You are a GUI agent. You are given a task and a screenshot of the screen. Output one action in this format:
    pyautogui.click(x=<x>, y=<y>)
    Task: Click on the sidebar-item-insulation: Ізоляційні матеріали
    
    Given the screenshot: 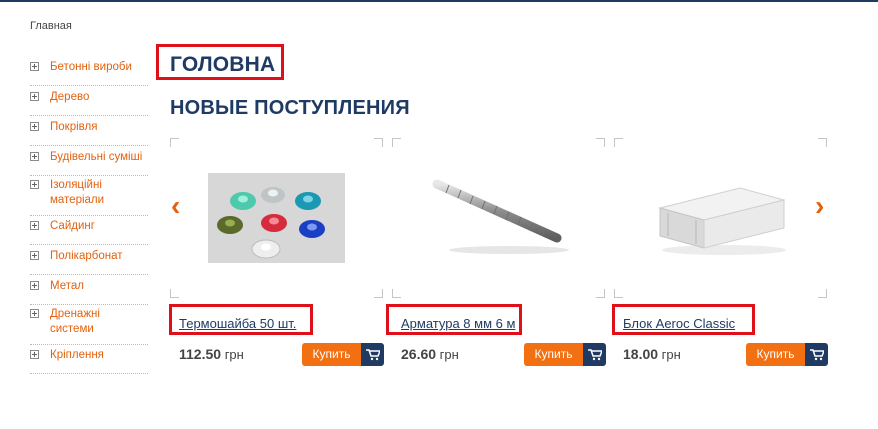 What is the action you would take?
    pyautogui.click(x=89, y=196)
    